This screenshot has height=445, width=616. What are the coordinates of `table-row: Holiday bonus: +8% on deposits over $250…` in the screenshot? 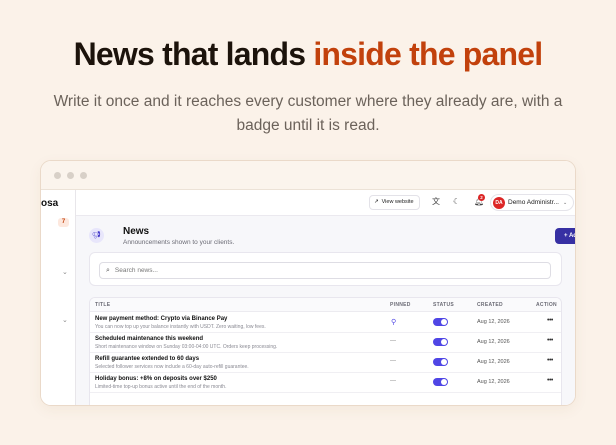 It's located at (325, 383).